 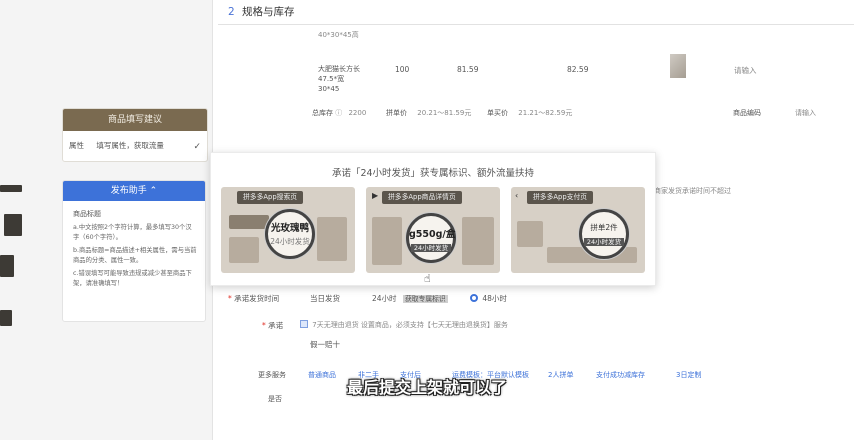 What do you see at coordinates (560, 197) in the screenshot?
I see `screenshot-label: 拼多多App支付页` at bounding box center [560, 197].